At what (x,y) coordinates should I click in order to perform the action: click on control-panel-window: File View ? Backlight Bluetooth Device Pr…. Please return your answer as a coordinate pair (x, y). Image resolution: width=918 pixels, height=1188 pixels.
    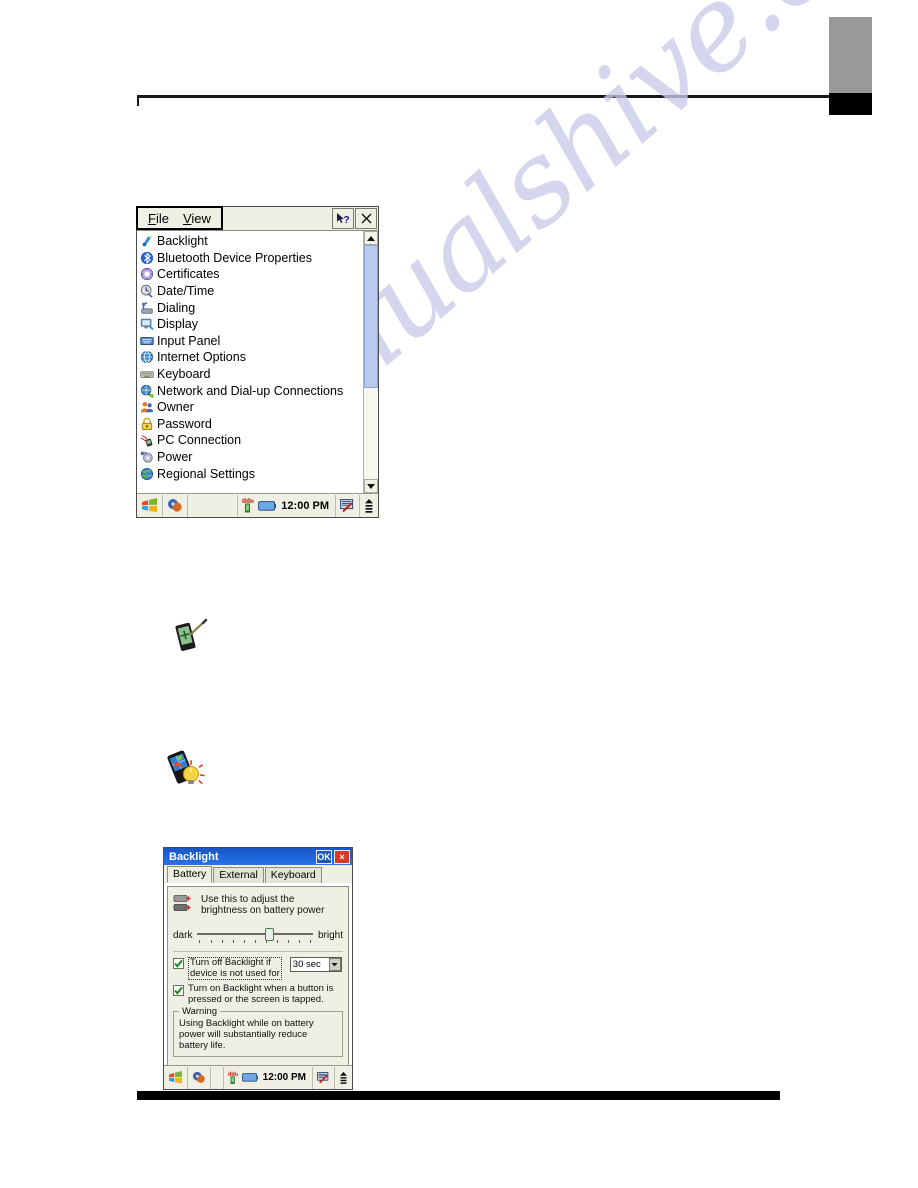
    Looking at the image, I should click on (257, 362).